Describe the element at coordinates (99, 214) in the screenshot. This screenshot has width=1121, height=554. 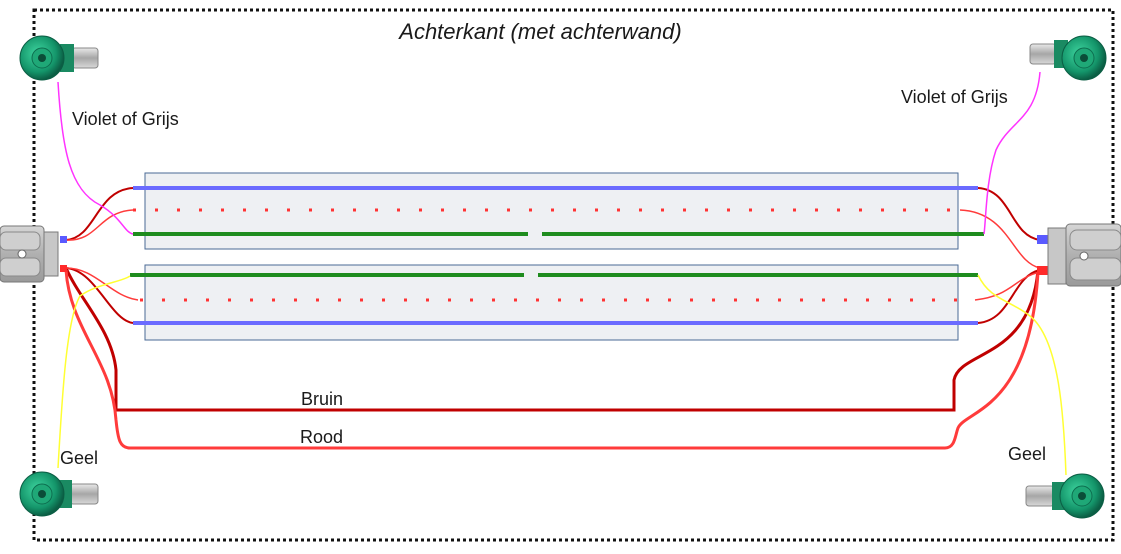
I see `left-darkred-to-upper-blue` at that location.